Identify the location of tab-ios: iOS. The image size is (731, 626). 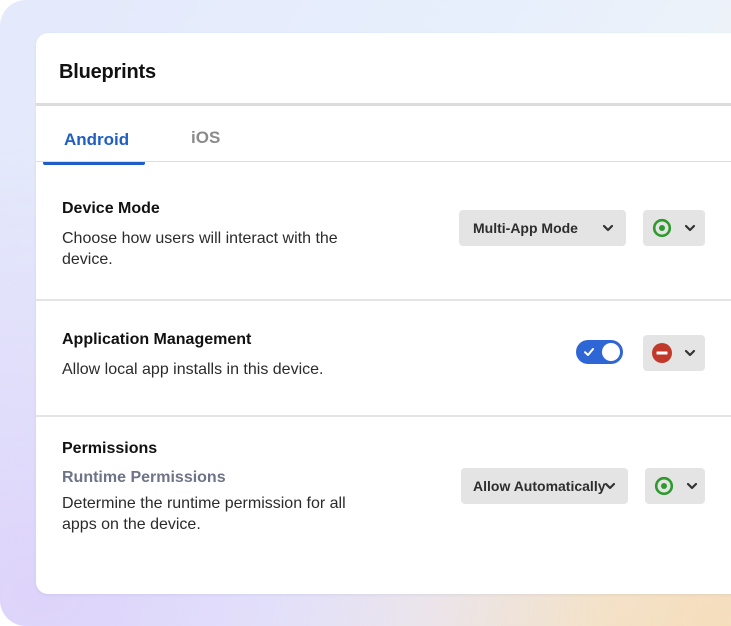
(205, 138).